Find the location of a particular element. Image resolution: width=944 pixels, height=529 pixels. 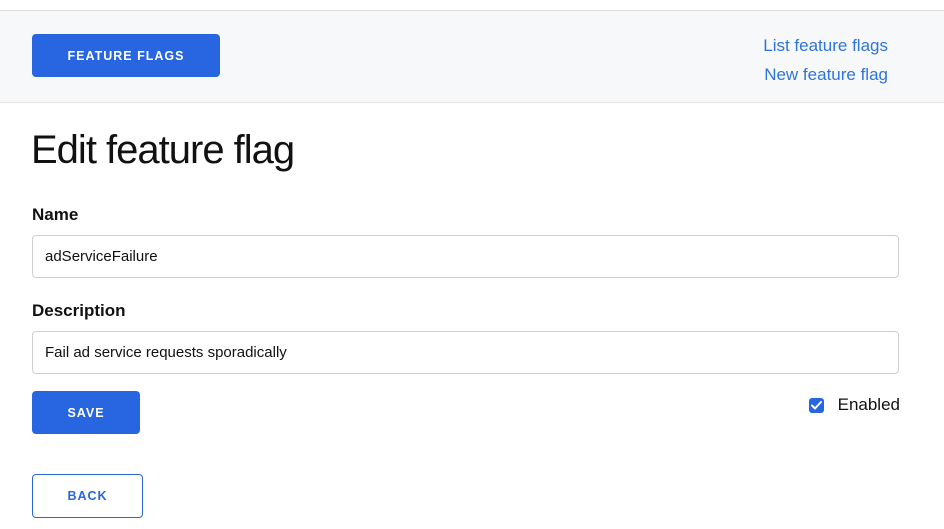

feature-flags-button: FEATURE FLAGS is located at coordinates (126, 55).